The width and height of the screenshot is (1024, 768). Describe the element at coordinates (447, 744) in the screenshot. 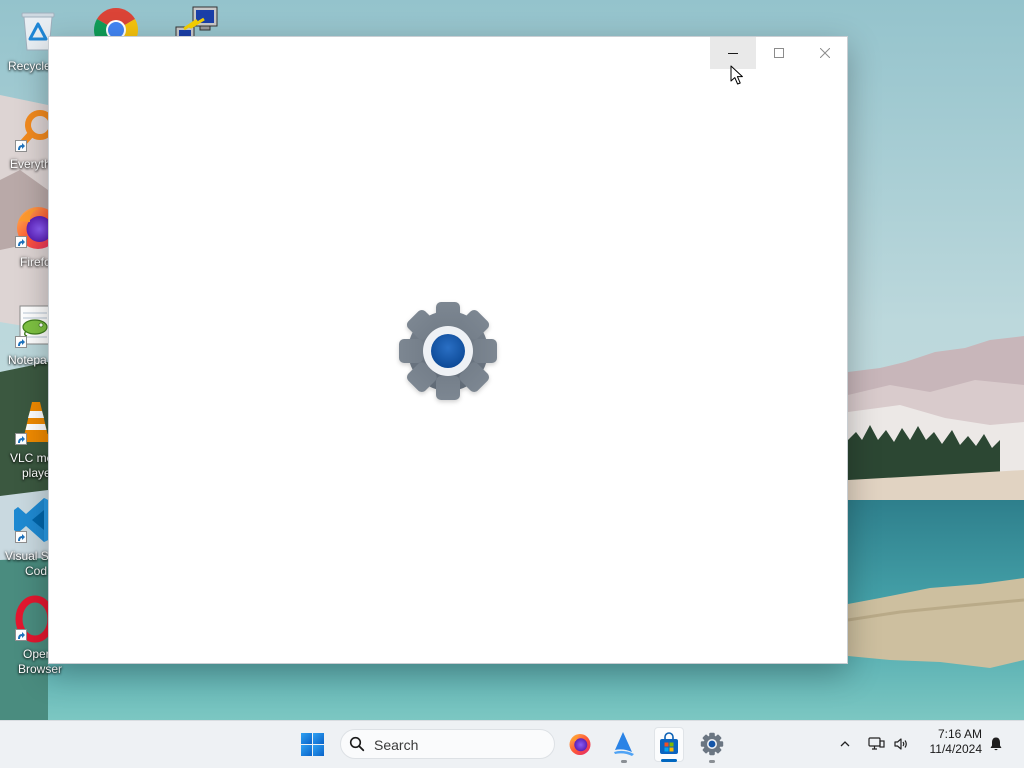

I see `taskbar-search-box: Search` at that location.